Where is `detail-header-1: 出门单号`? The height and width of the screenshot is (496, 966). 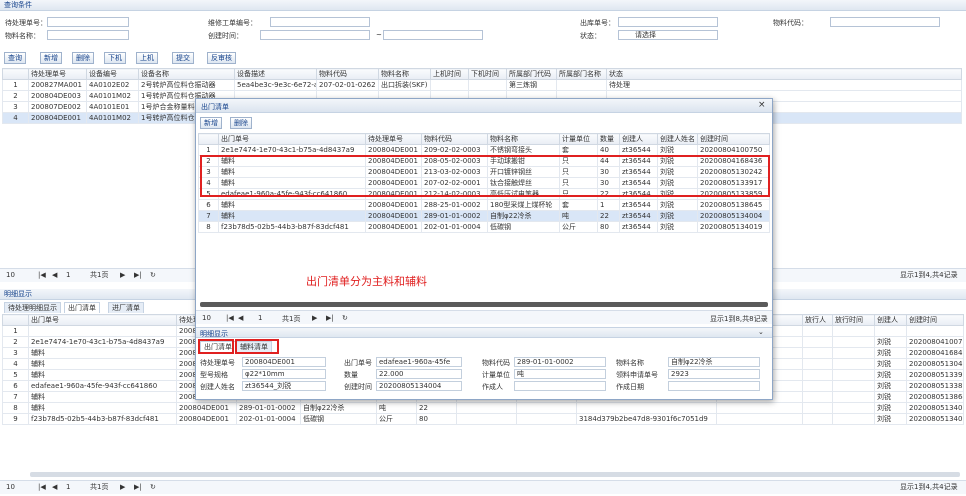
detail-header-1: 出门单号 is located at coordinates (102, 320).